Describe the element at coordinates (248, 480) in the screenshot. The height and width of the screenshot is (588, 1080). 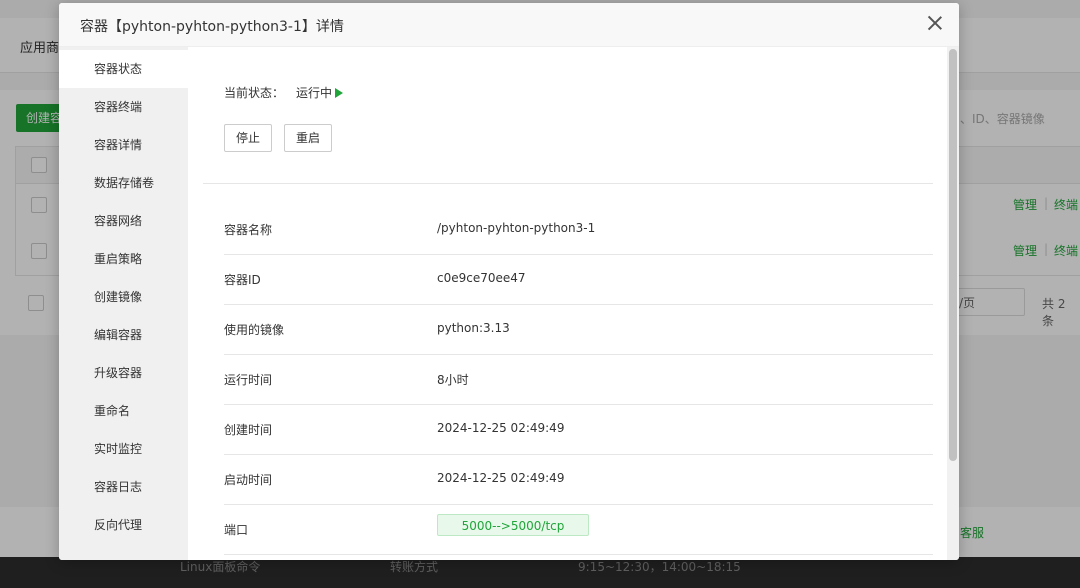
I see `info-key: 启动时间` at that location.